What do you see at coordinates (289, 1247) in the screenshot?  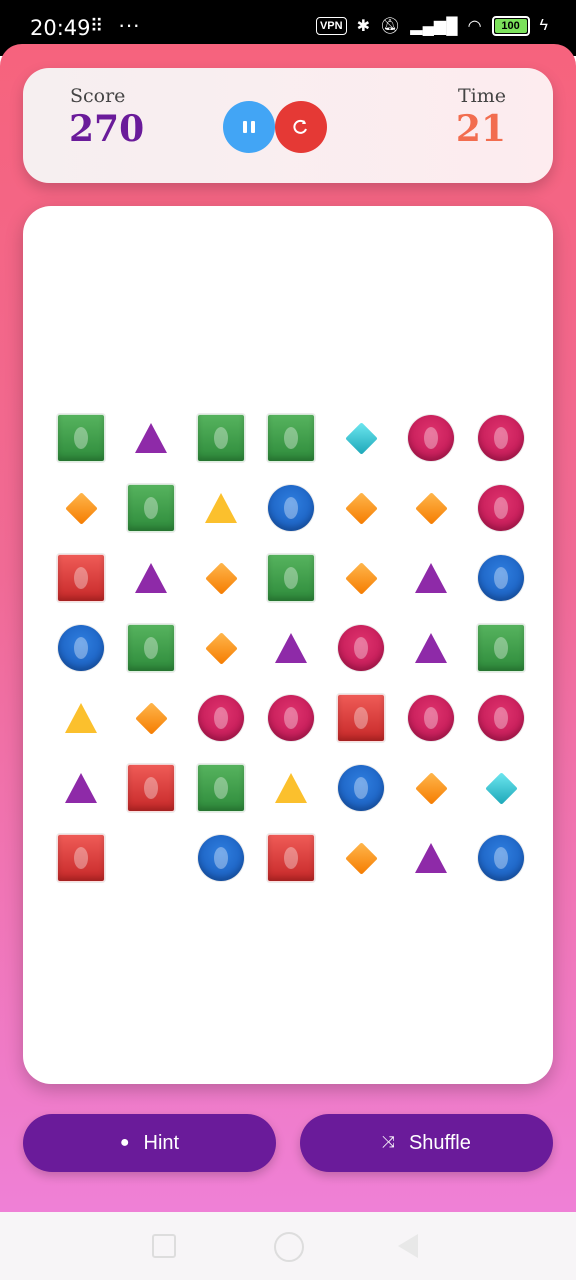 I see `home-button` at bounding box center [289, 1247].